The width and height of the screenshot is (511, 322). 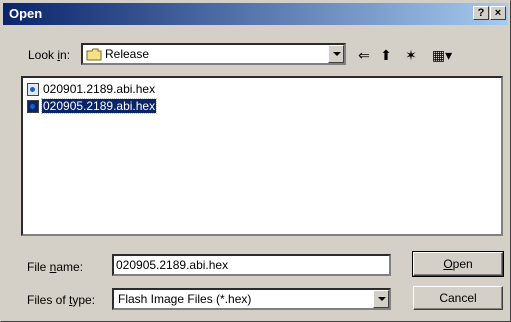 I want to click on new-folder-icon: ✶, so click(x=411, y=55).